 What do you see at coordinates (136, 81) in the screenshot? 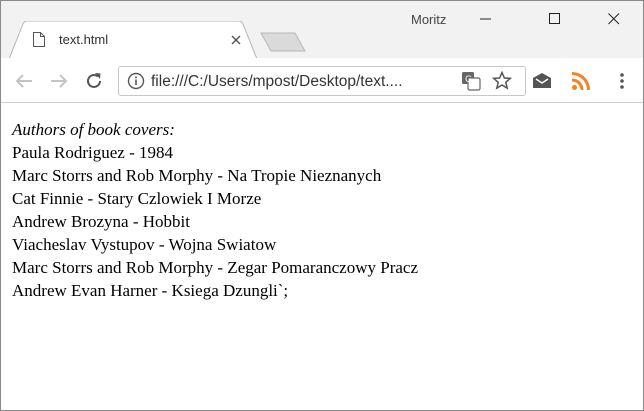
I see `info-icon` at bounding box center [136, 81].